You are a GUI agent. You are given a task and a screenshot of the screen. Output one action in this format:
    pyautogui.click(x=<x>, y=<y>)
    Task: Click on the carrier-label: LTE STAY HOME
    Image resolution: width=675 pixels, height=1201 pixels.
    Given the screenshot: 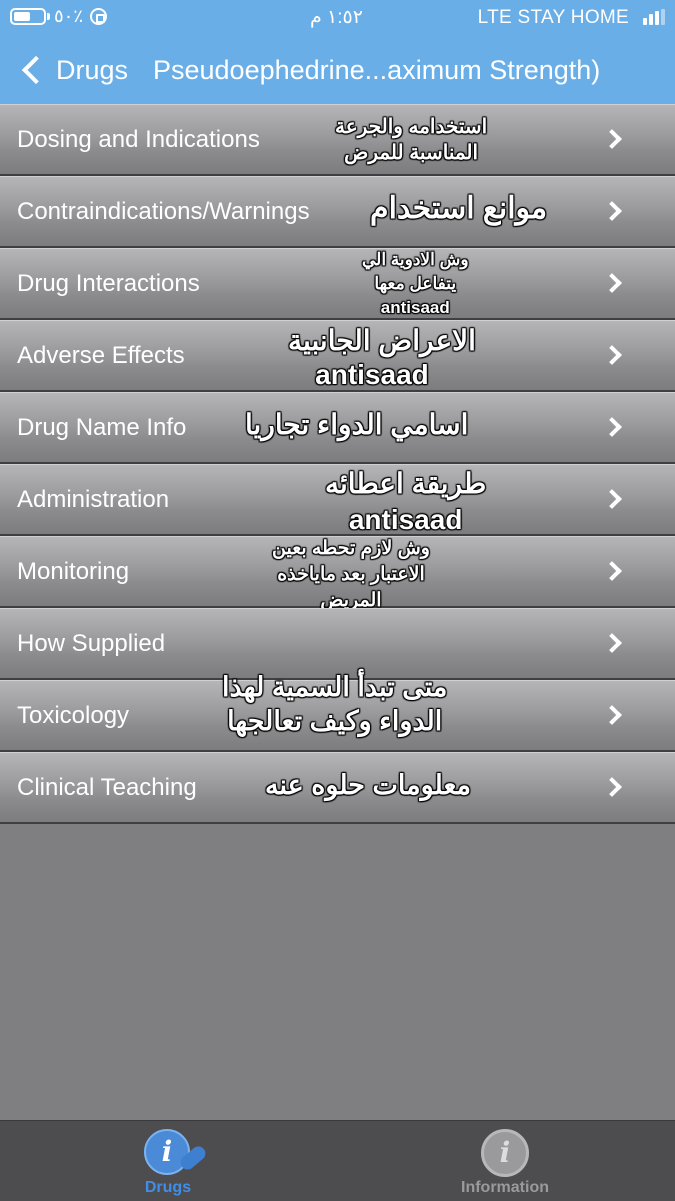 What is the action you would take?
    pyautogui.click(x=553, y=17)
    